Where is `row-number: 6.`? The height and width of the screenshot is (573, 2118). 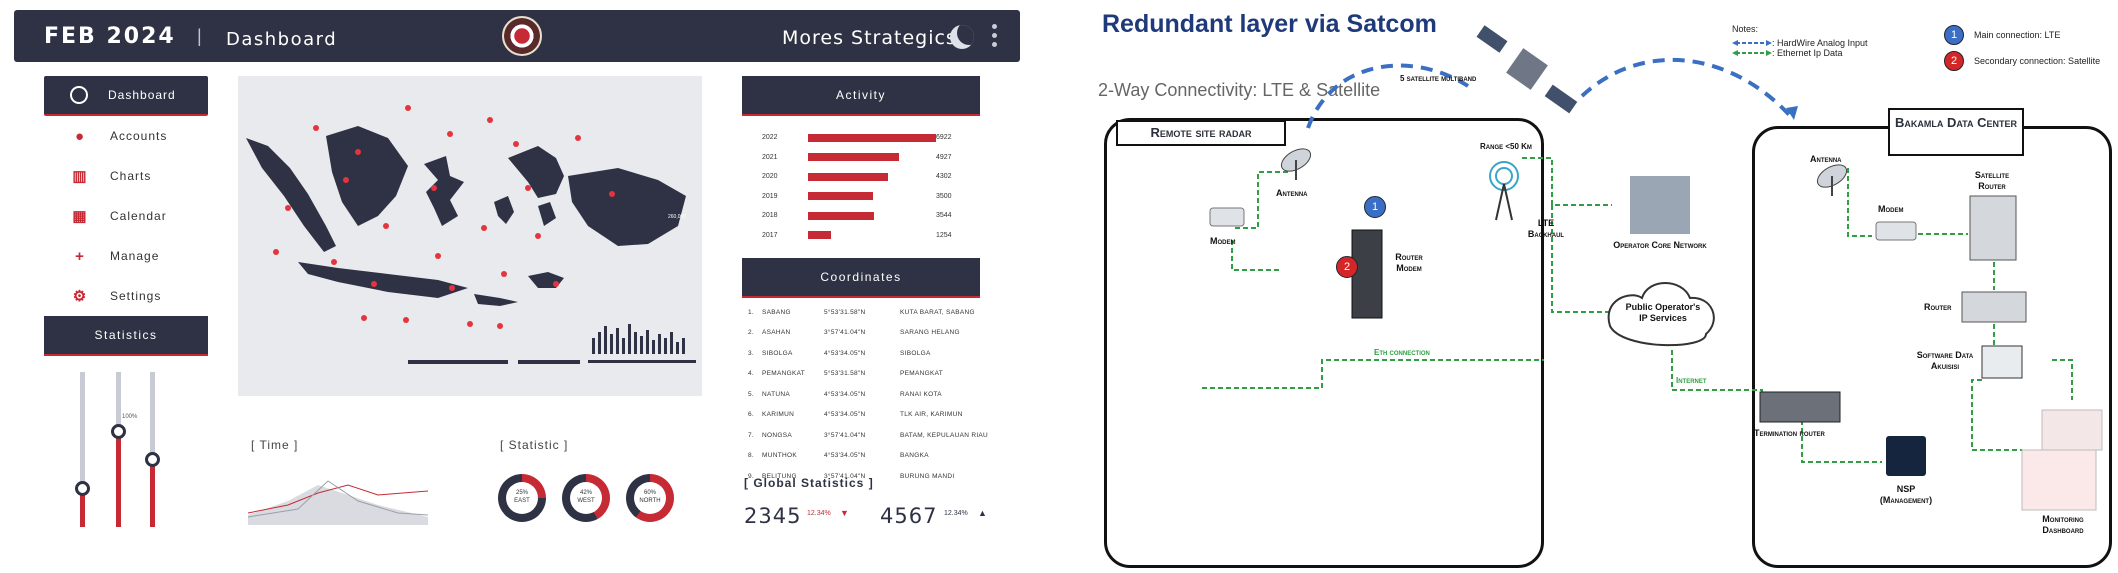 row-number: 6. is located at coordinates (751, 415).